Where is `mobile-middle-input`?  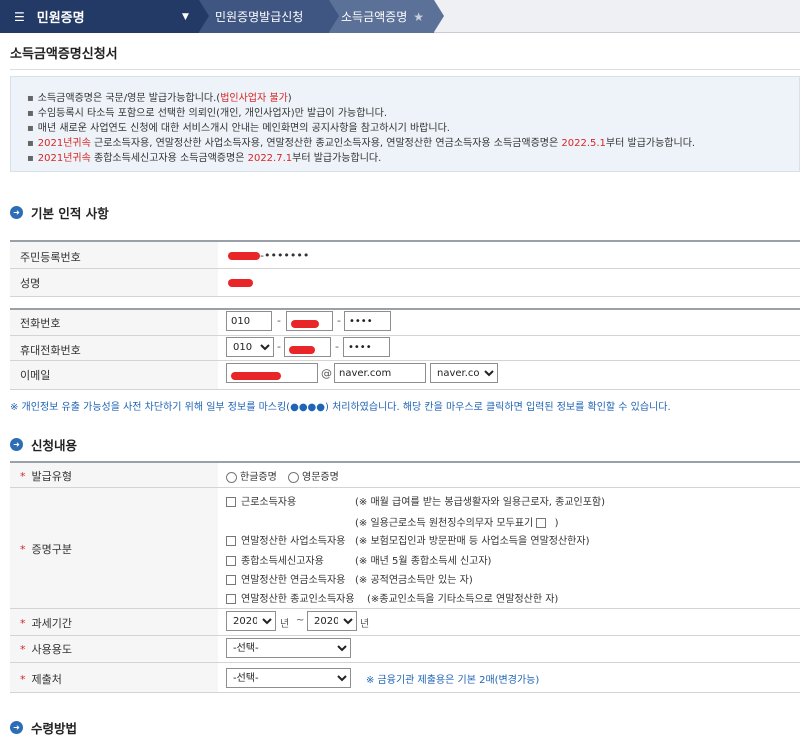
mobile-middle-input is located at coordinates (307, 347).